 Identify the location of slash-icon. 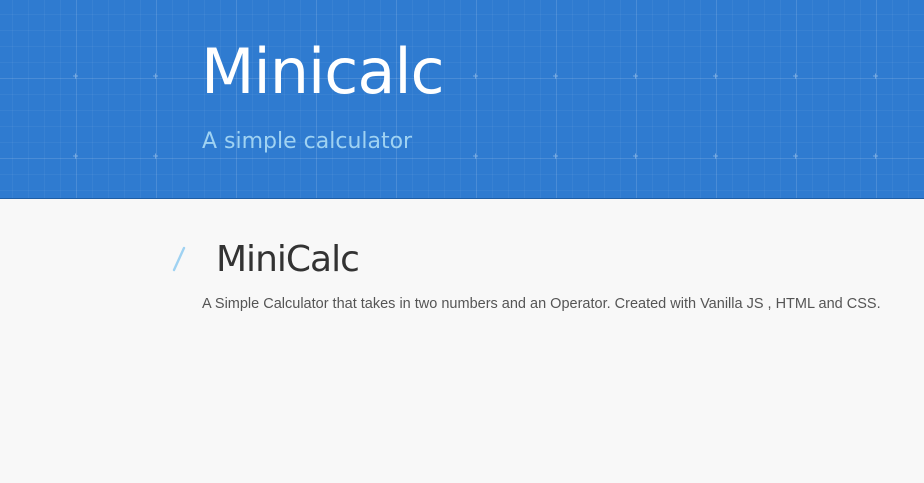
(179, 259).